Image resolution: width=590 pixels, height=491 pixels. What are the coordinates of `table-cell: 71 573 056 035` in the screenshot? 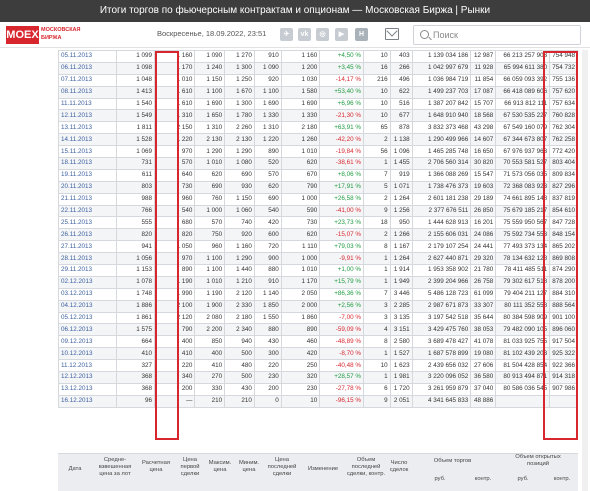 It's located at (523, 175).